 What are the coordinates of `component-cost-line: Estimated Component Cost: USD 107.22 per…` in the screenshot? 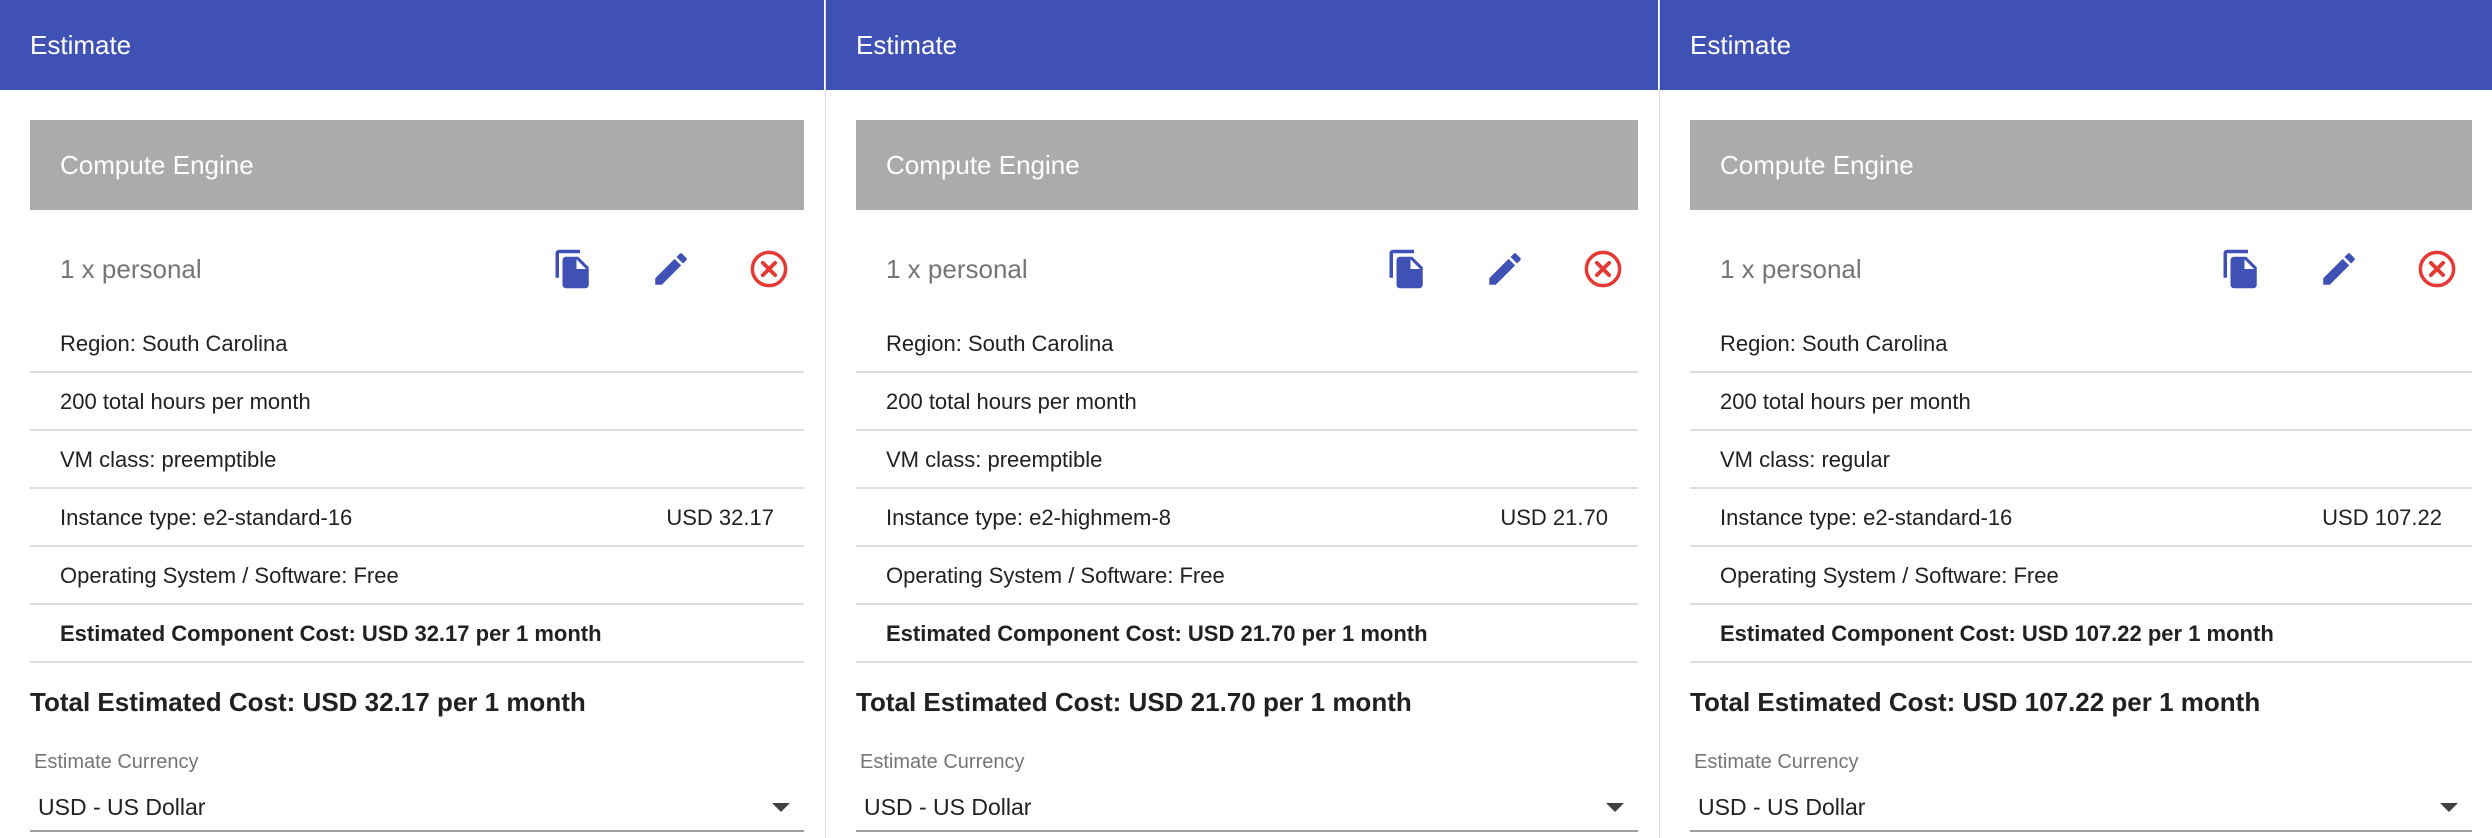 It's located at (2081, 634).